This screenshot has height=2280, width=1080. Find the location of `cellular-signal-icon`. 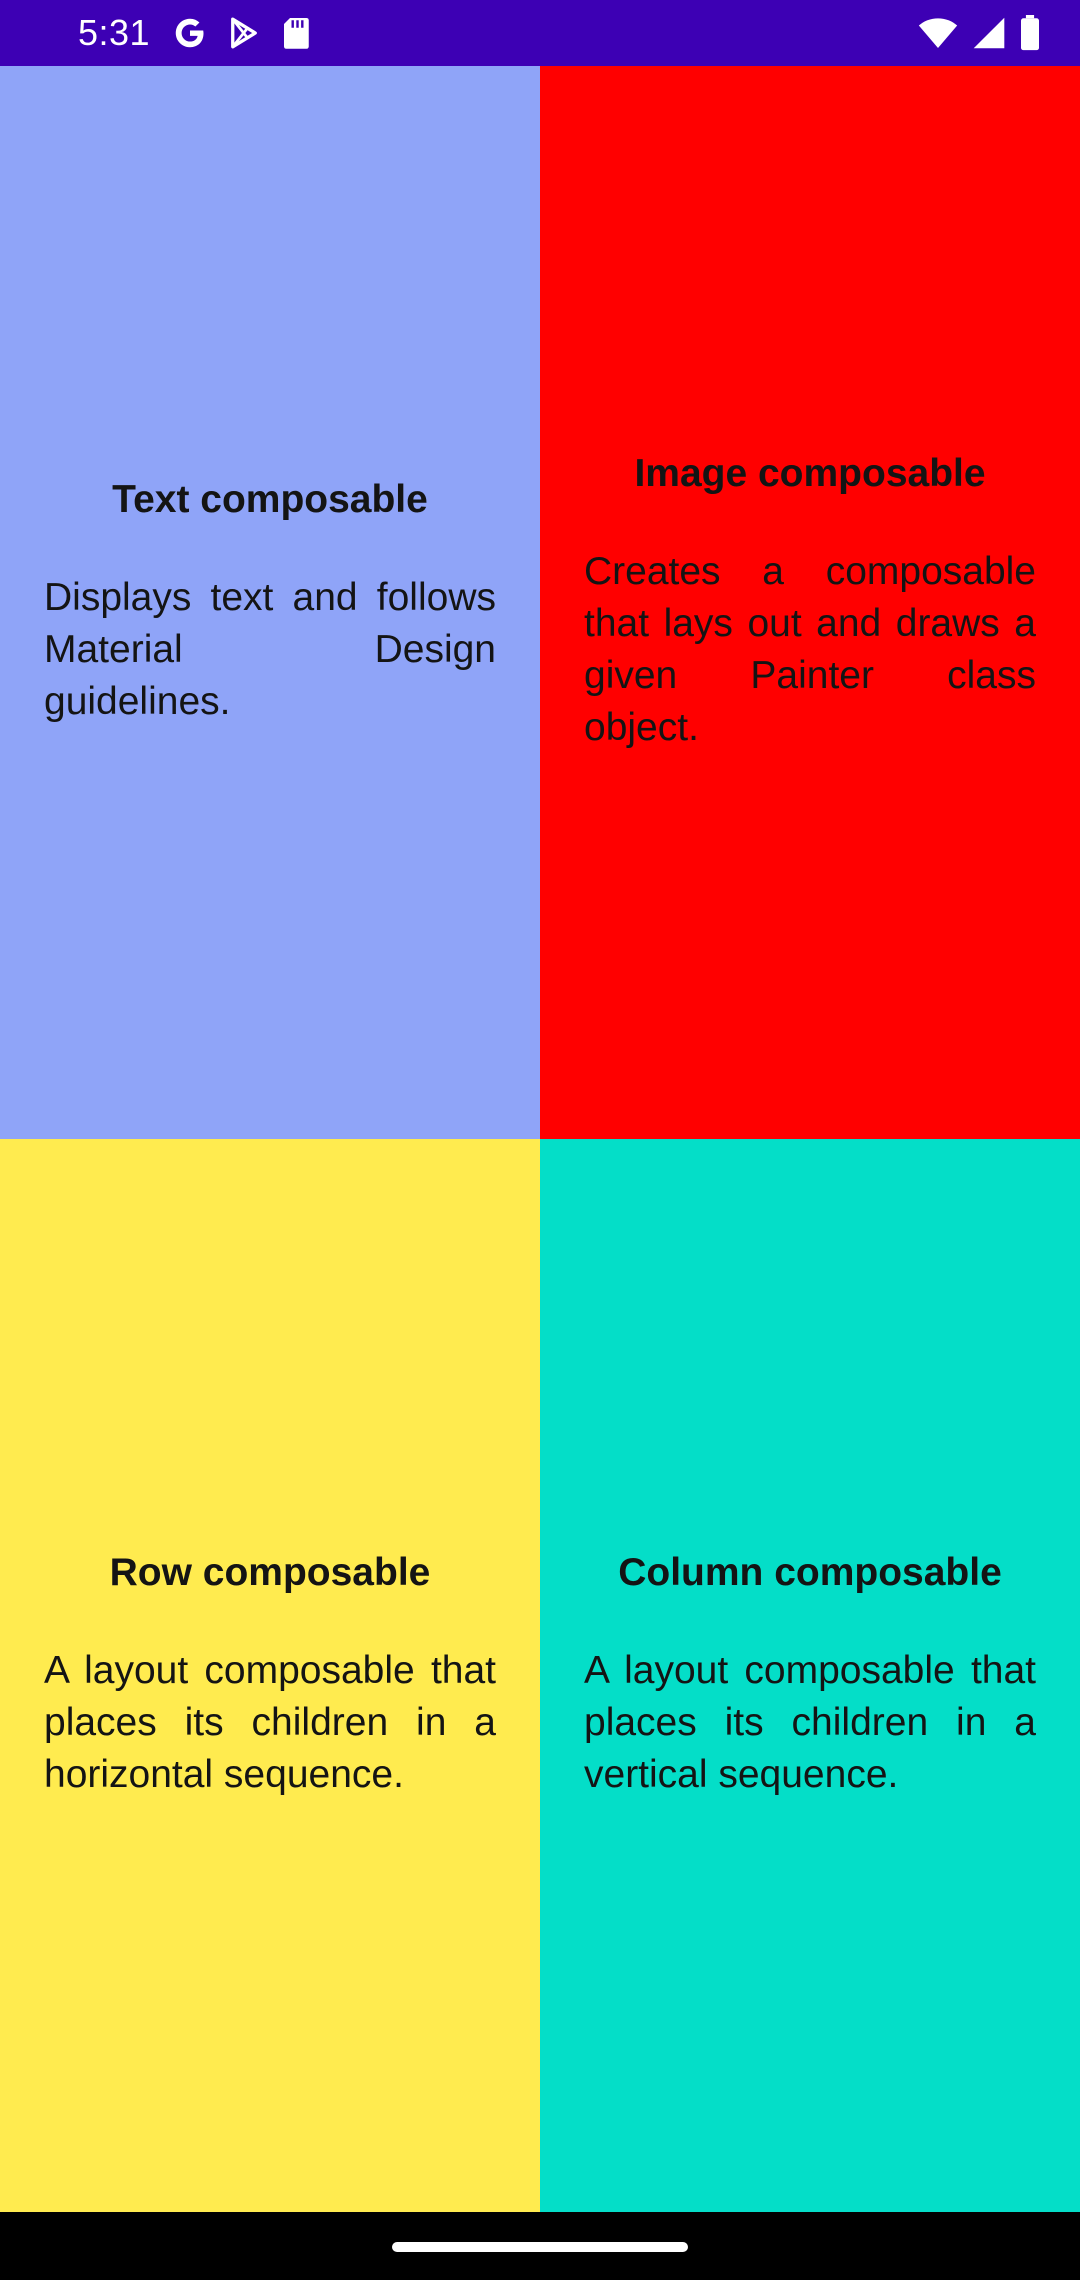

cellular-signal-icon is located at coordinates (989, 33).